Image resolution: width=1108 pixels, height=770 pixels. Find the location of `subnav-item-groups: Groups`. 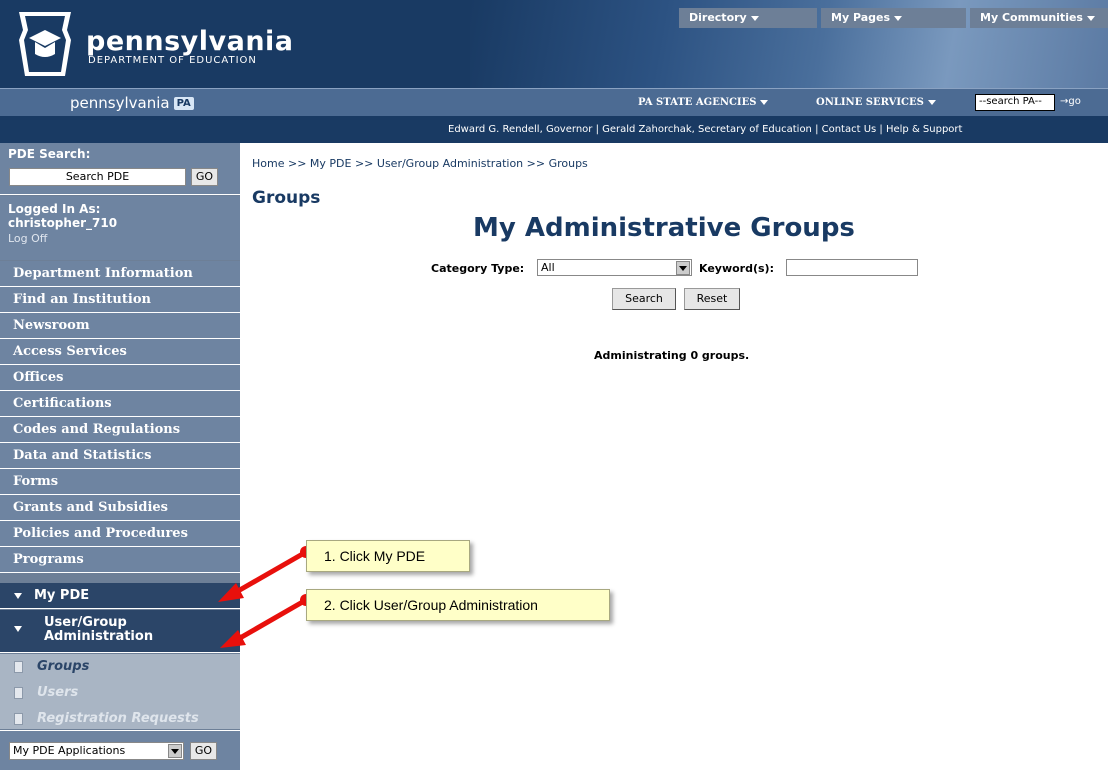

subnav-item-groups: Groups is located at coordinates (120, 667).